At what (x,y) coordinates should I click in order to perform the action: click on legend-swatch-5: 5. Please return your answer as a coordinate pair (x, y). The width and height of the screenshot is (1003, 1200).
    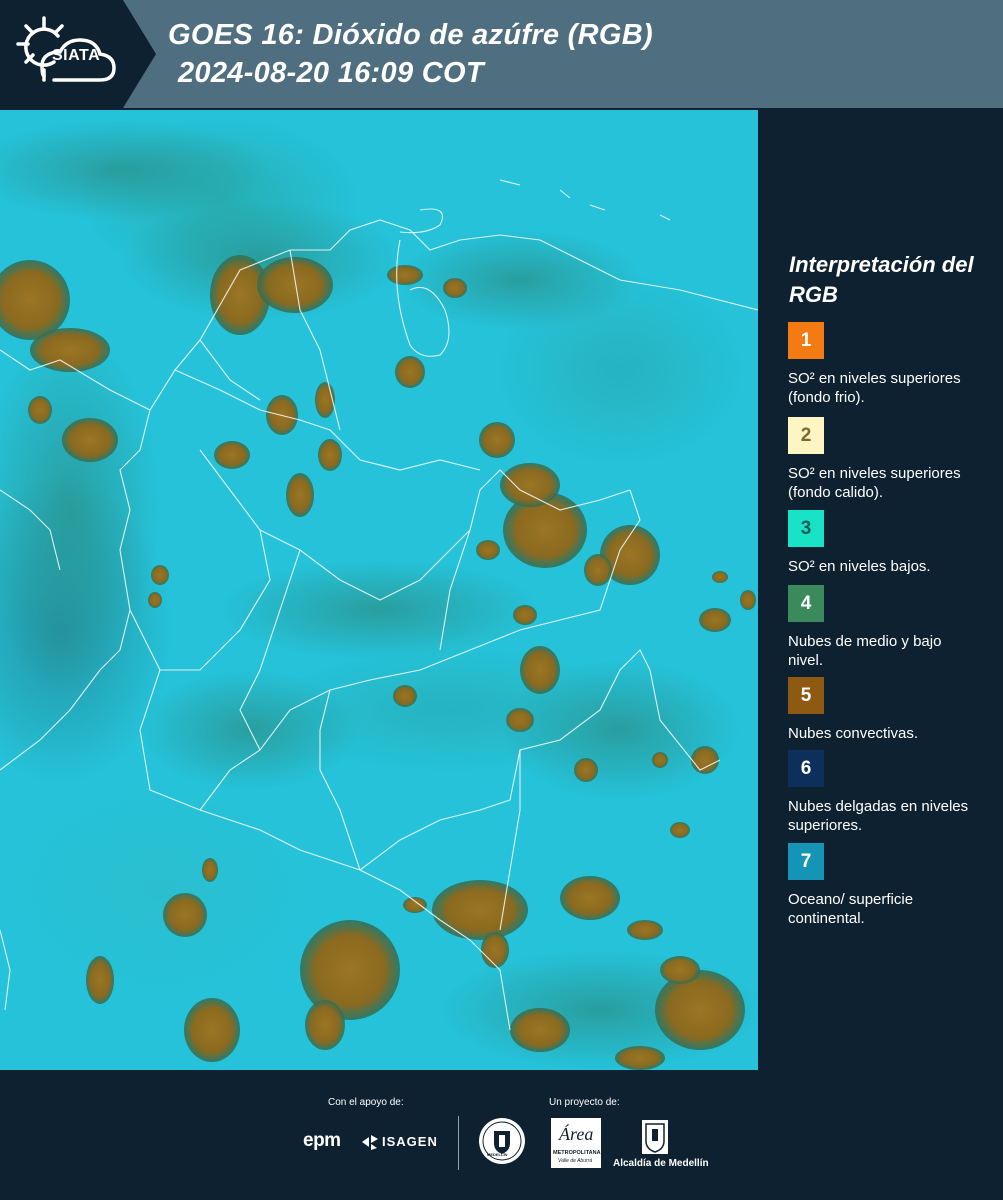
    Looking at the image, I should click on (806, 695).